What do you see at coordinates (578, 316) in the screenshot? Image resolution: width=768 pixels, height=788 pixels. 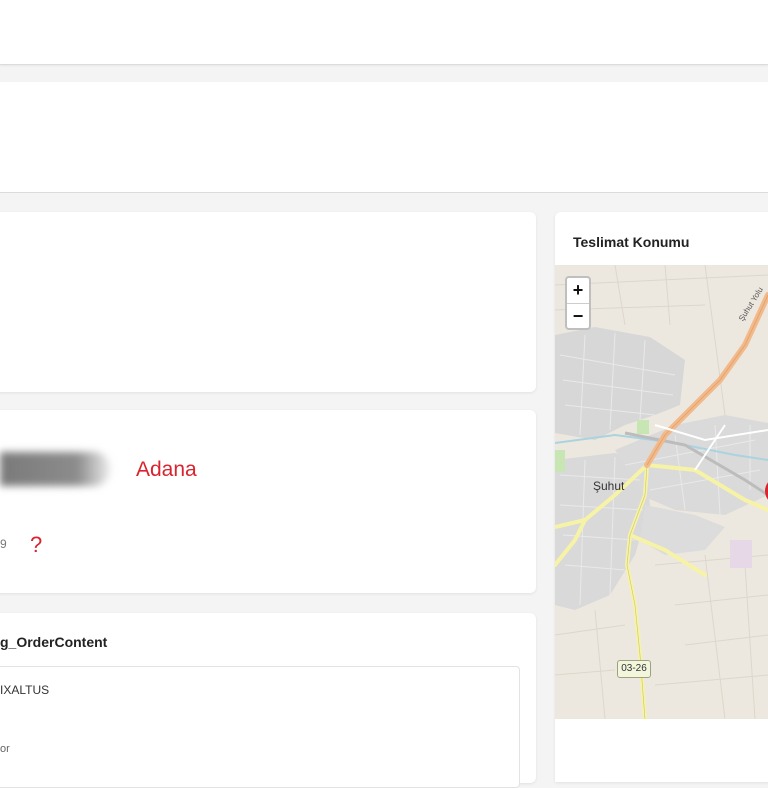 I see `zoom-out-button: −` at bounding box center [578, 316].